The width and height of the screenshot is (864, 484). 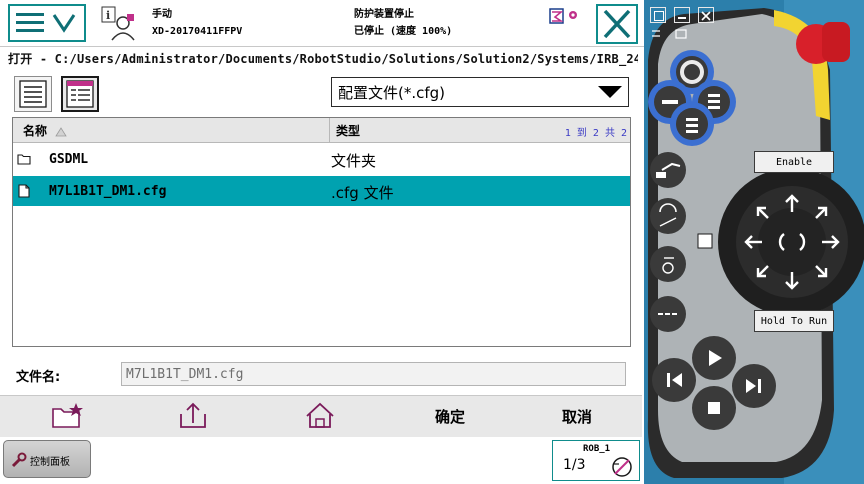 I want to click on quickset-button: ROB_1 1/3, so click(x=596, y=460).